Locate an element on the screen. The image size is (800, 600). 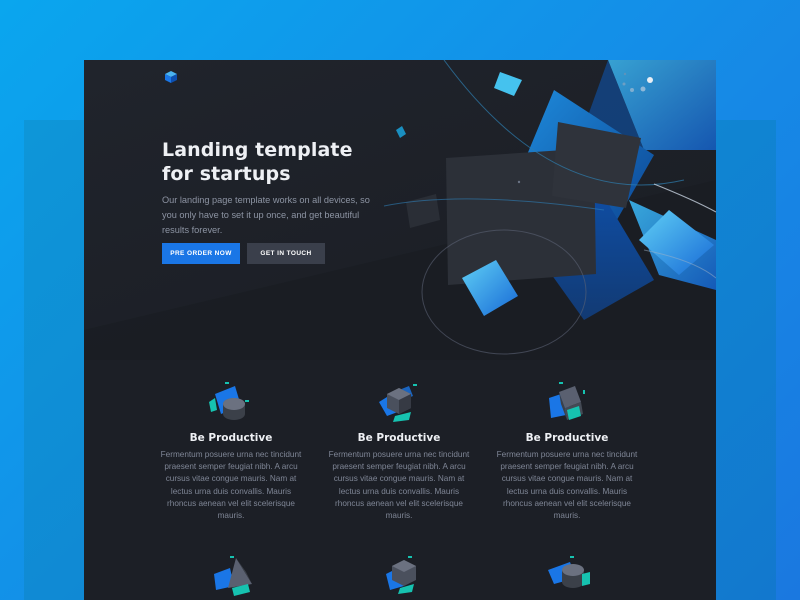
pyramid-icon is located at coordinates (233, 576).